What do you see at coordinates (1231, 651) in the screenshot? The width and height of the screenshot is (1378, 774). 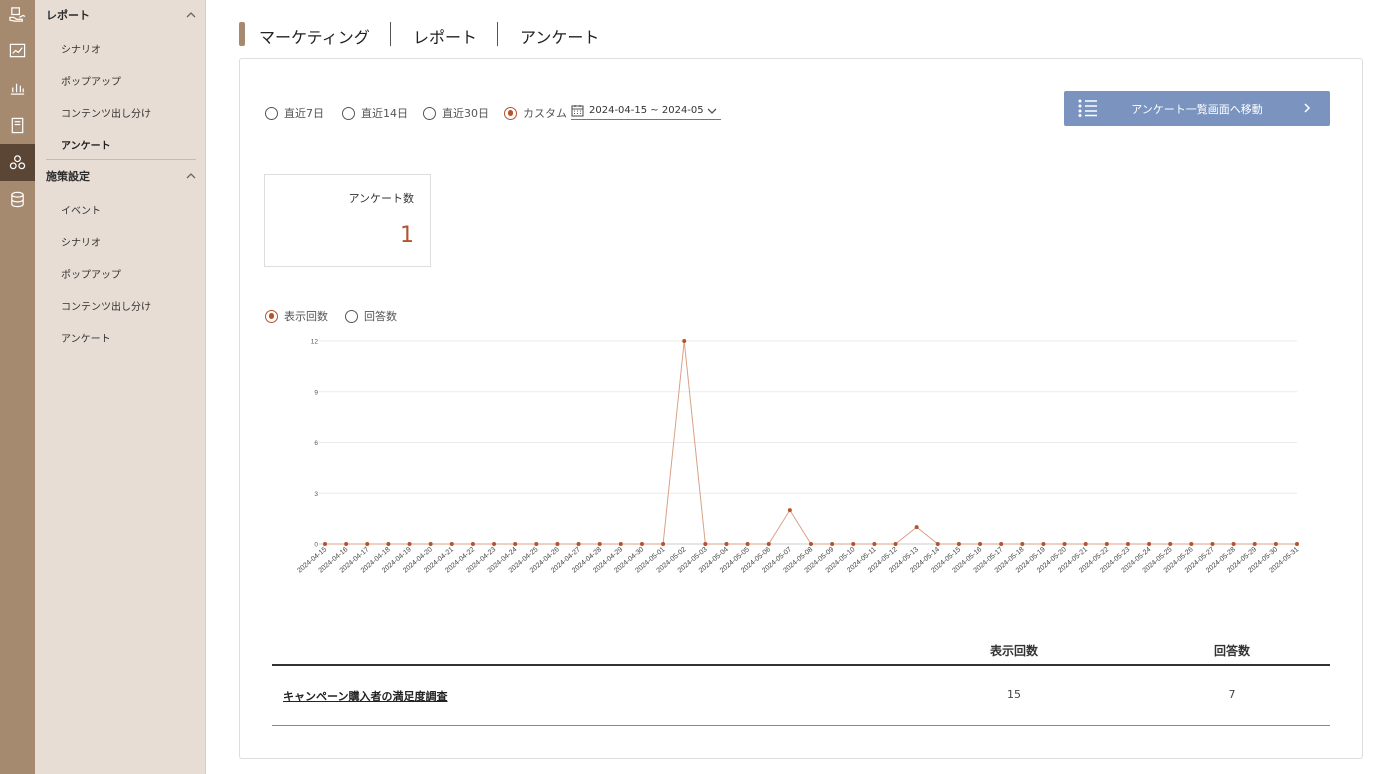 I see `table-header-answers: 回答数` at bounding box center [1231, 651].